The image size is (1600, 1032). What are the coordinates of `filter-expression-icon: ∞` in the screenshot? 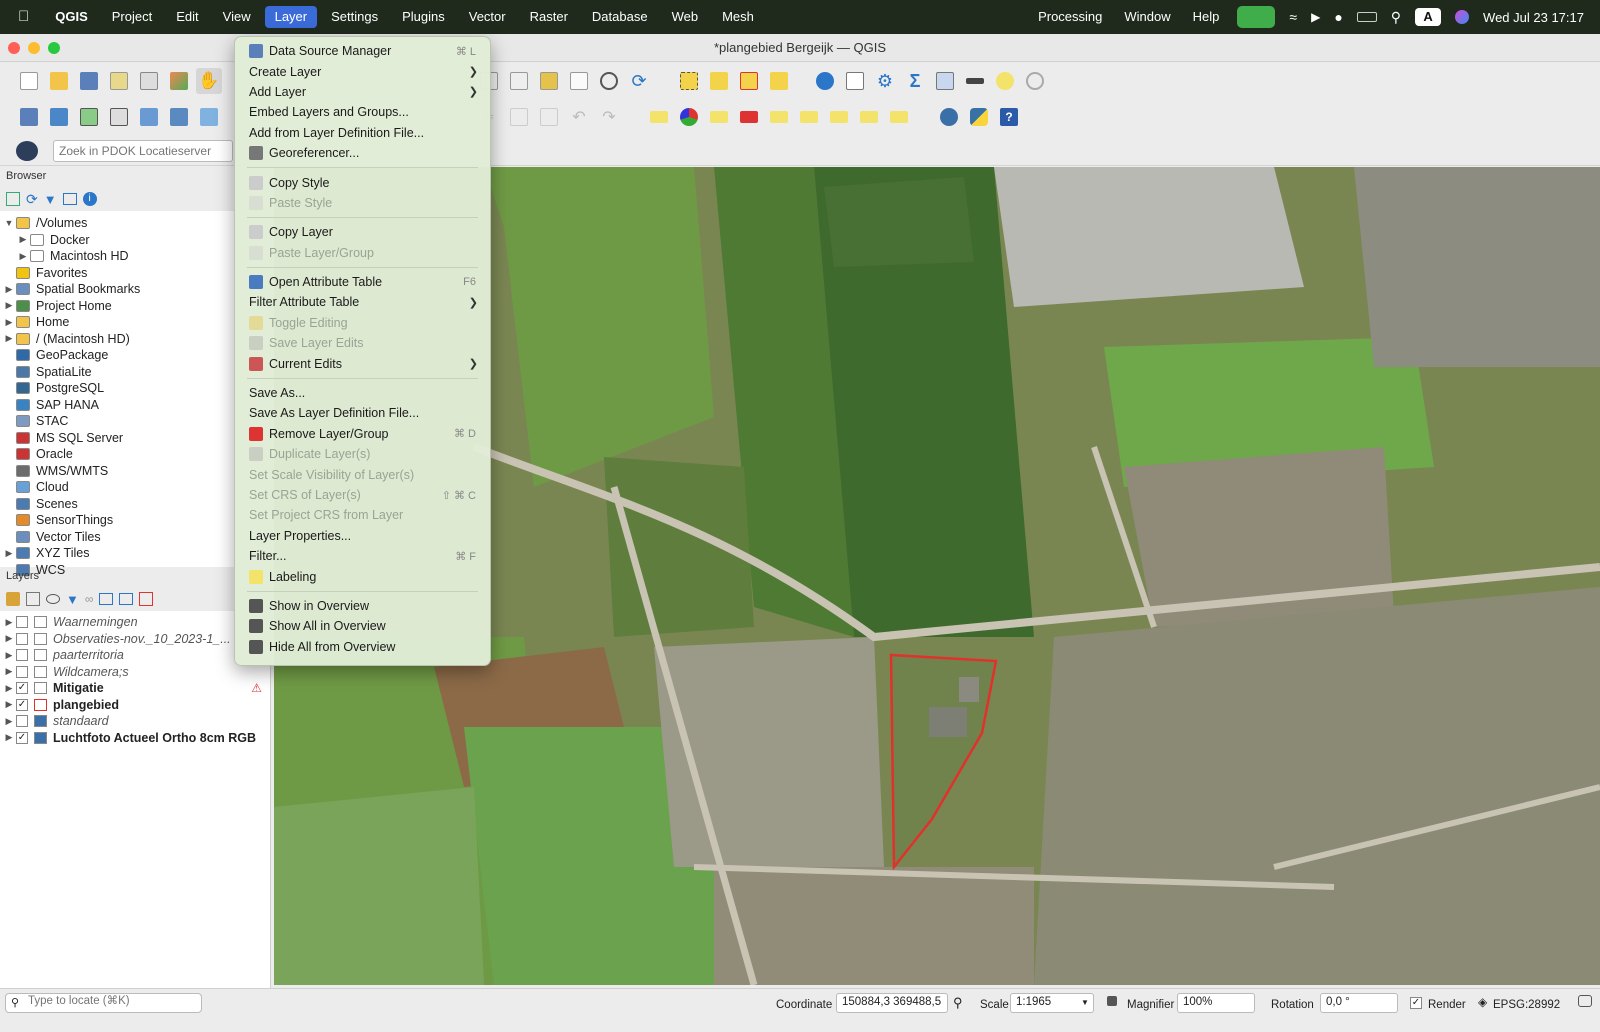 It's located at (89, 599).